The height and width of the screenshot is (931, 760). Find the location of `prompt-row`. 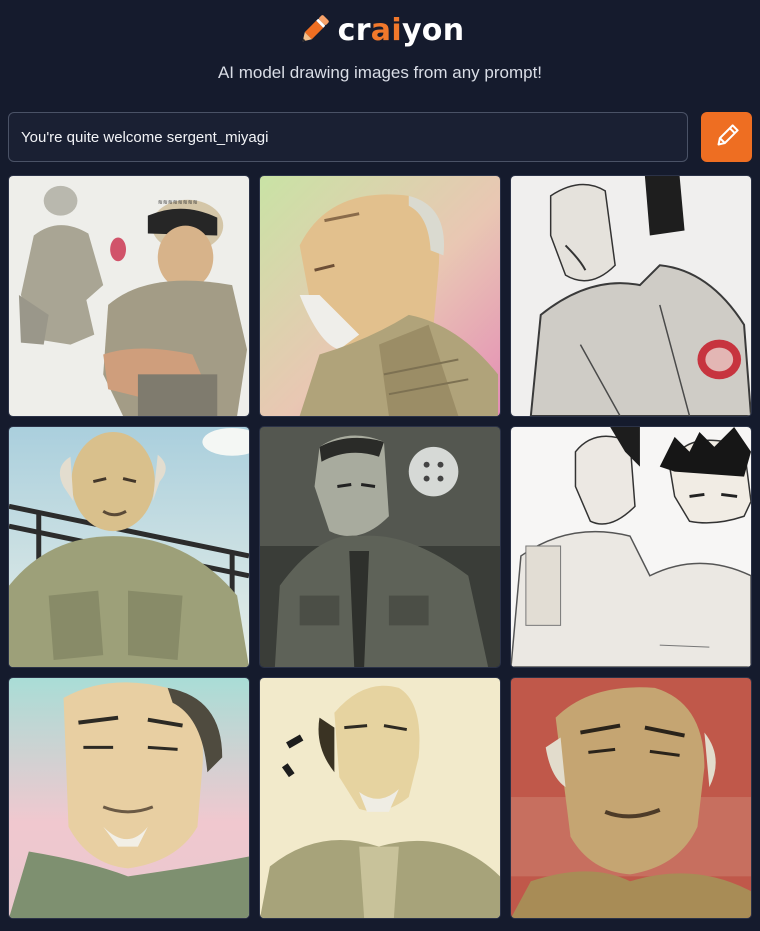

prompt-row is located at coordinates (380, 137).